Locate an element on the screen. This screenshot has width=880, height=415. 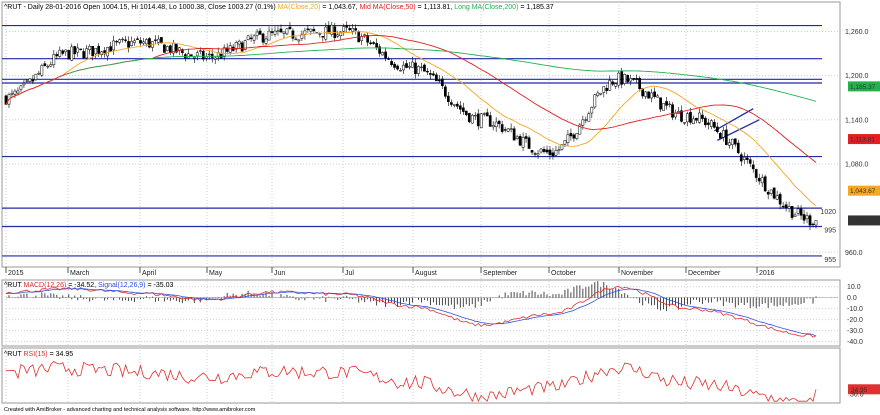
level-label: 955 is located at coordinates (830, 260).